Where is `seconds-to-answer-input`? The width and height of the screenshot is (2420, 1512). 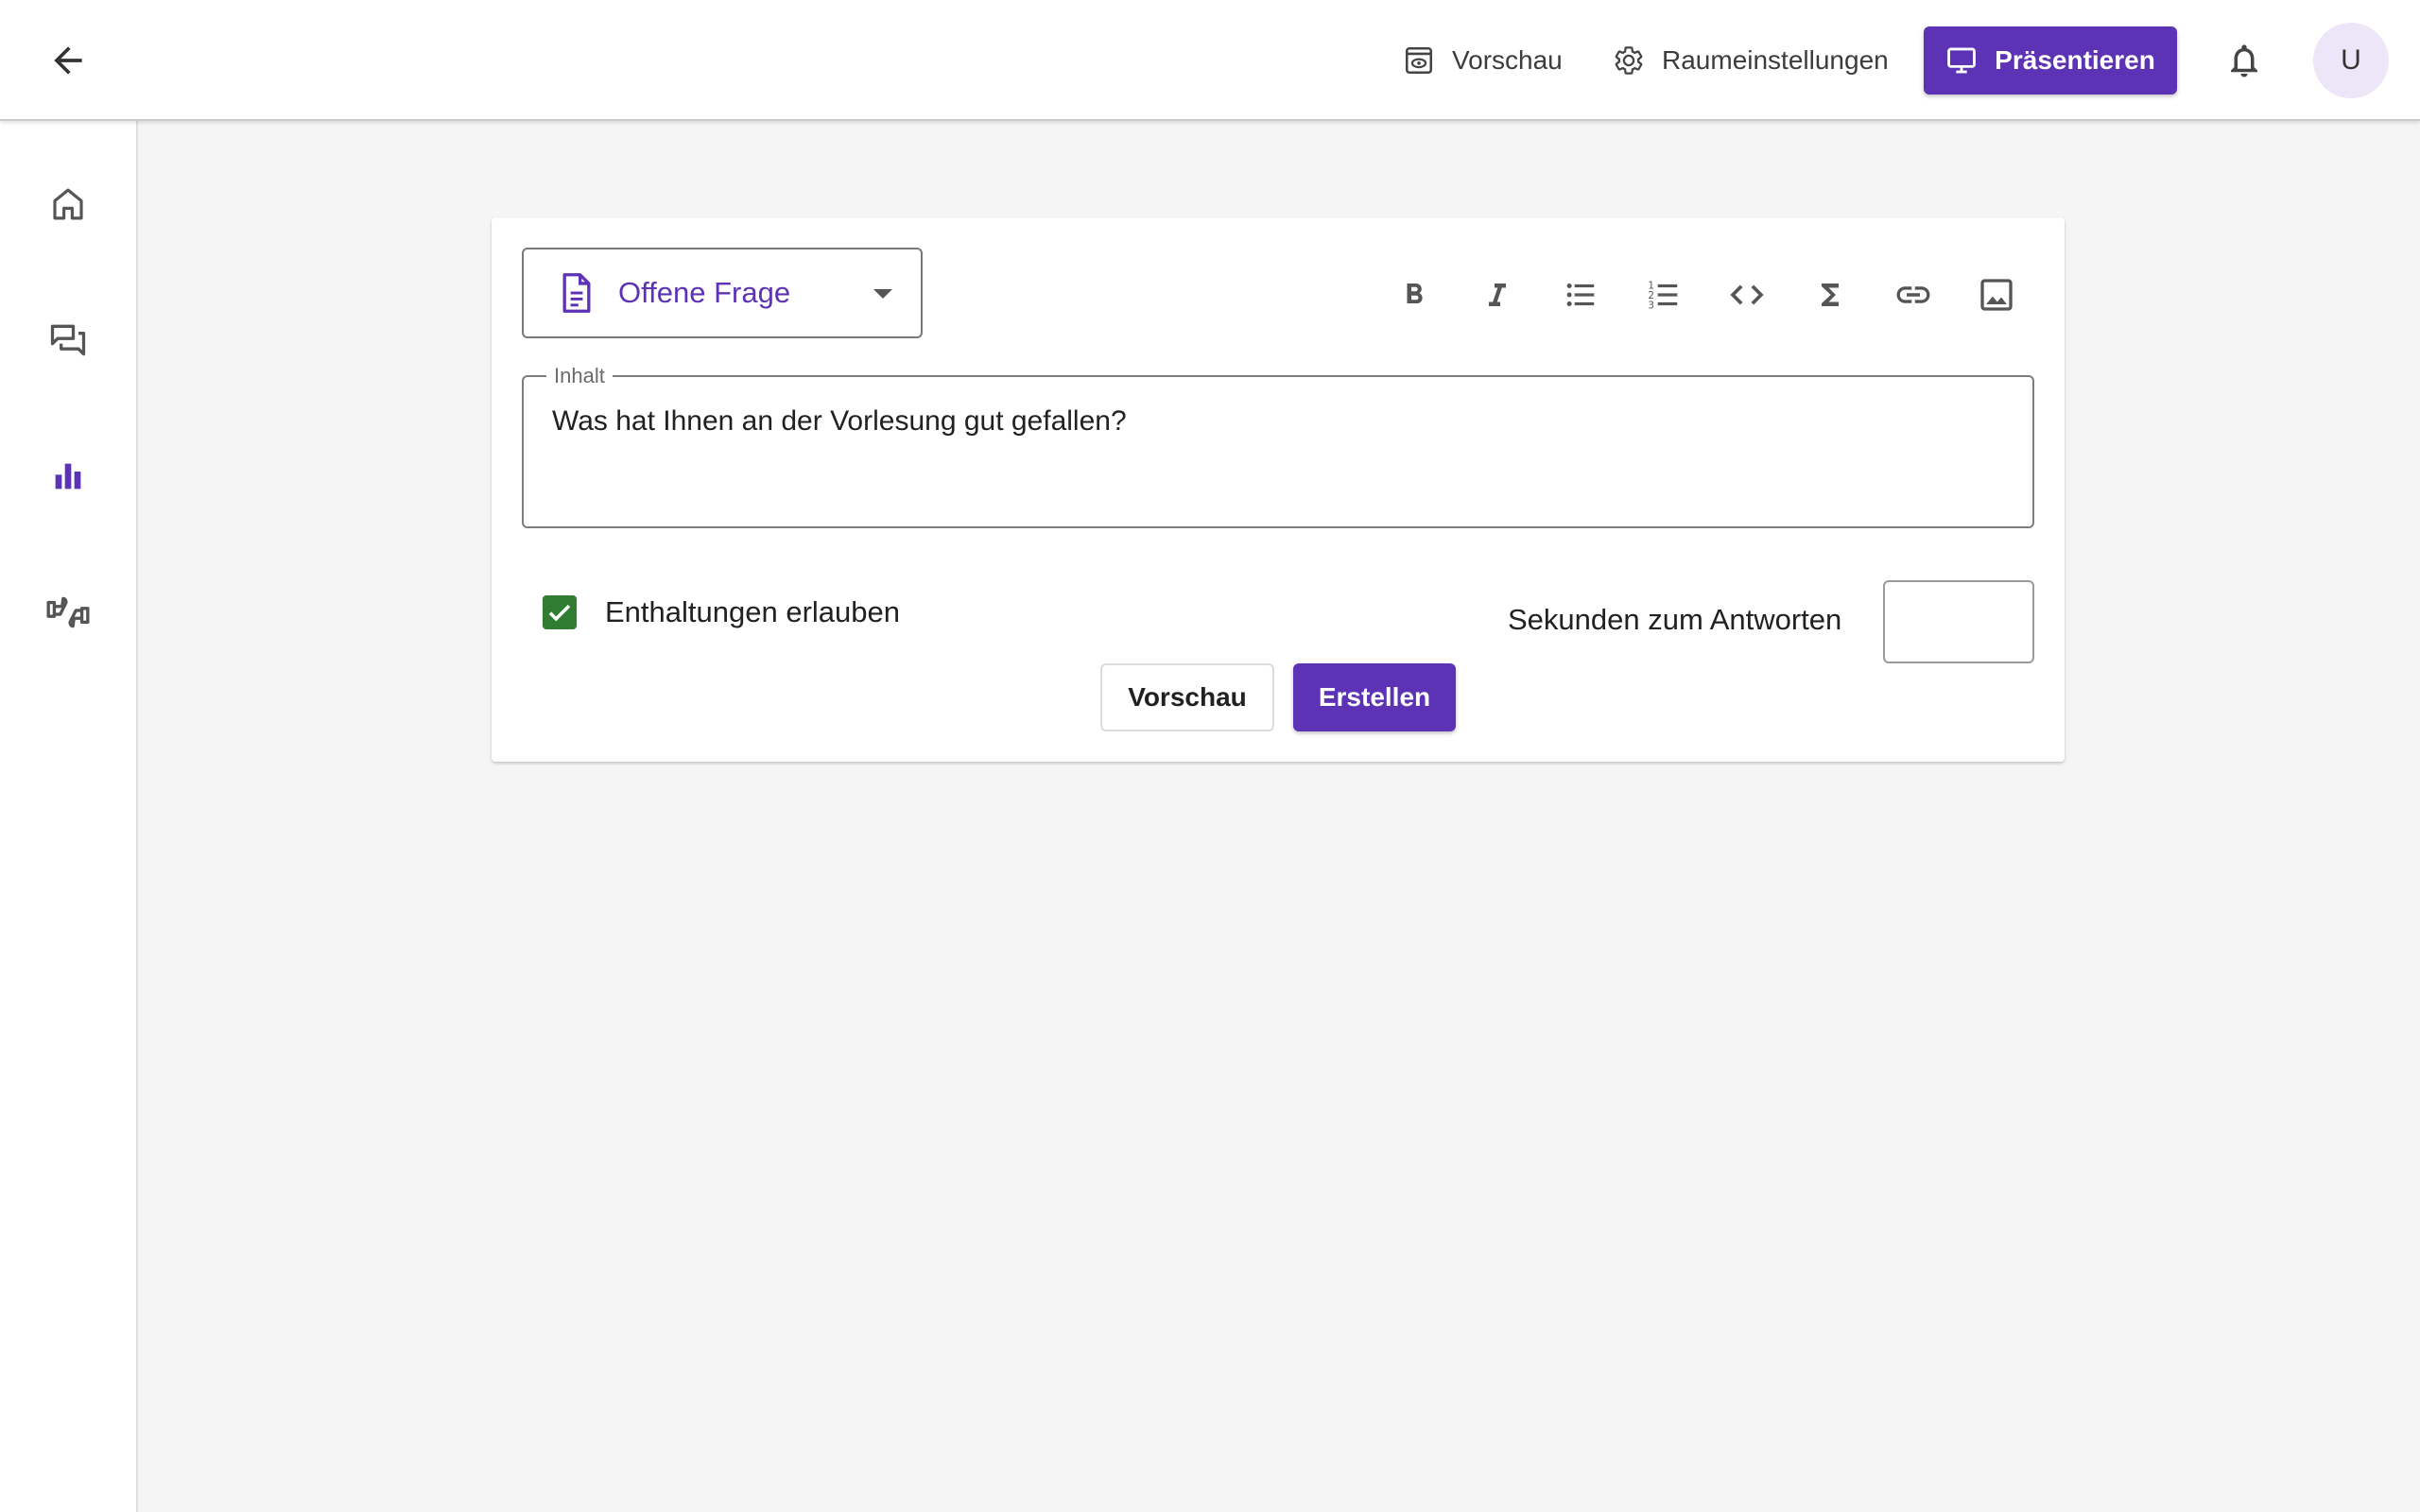 seconds-to-answer-input is located at coordinates (1958, 621).